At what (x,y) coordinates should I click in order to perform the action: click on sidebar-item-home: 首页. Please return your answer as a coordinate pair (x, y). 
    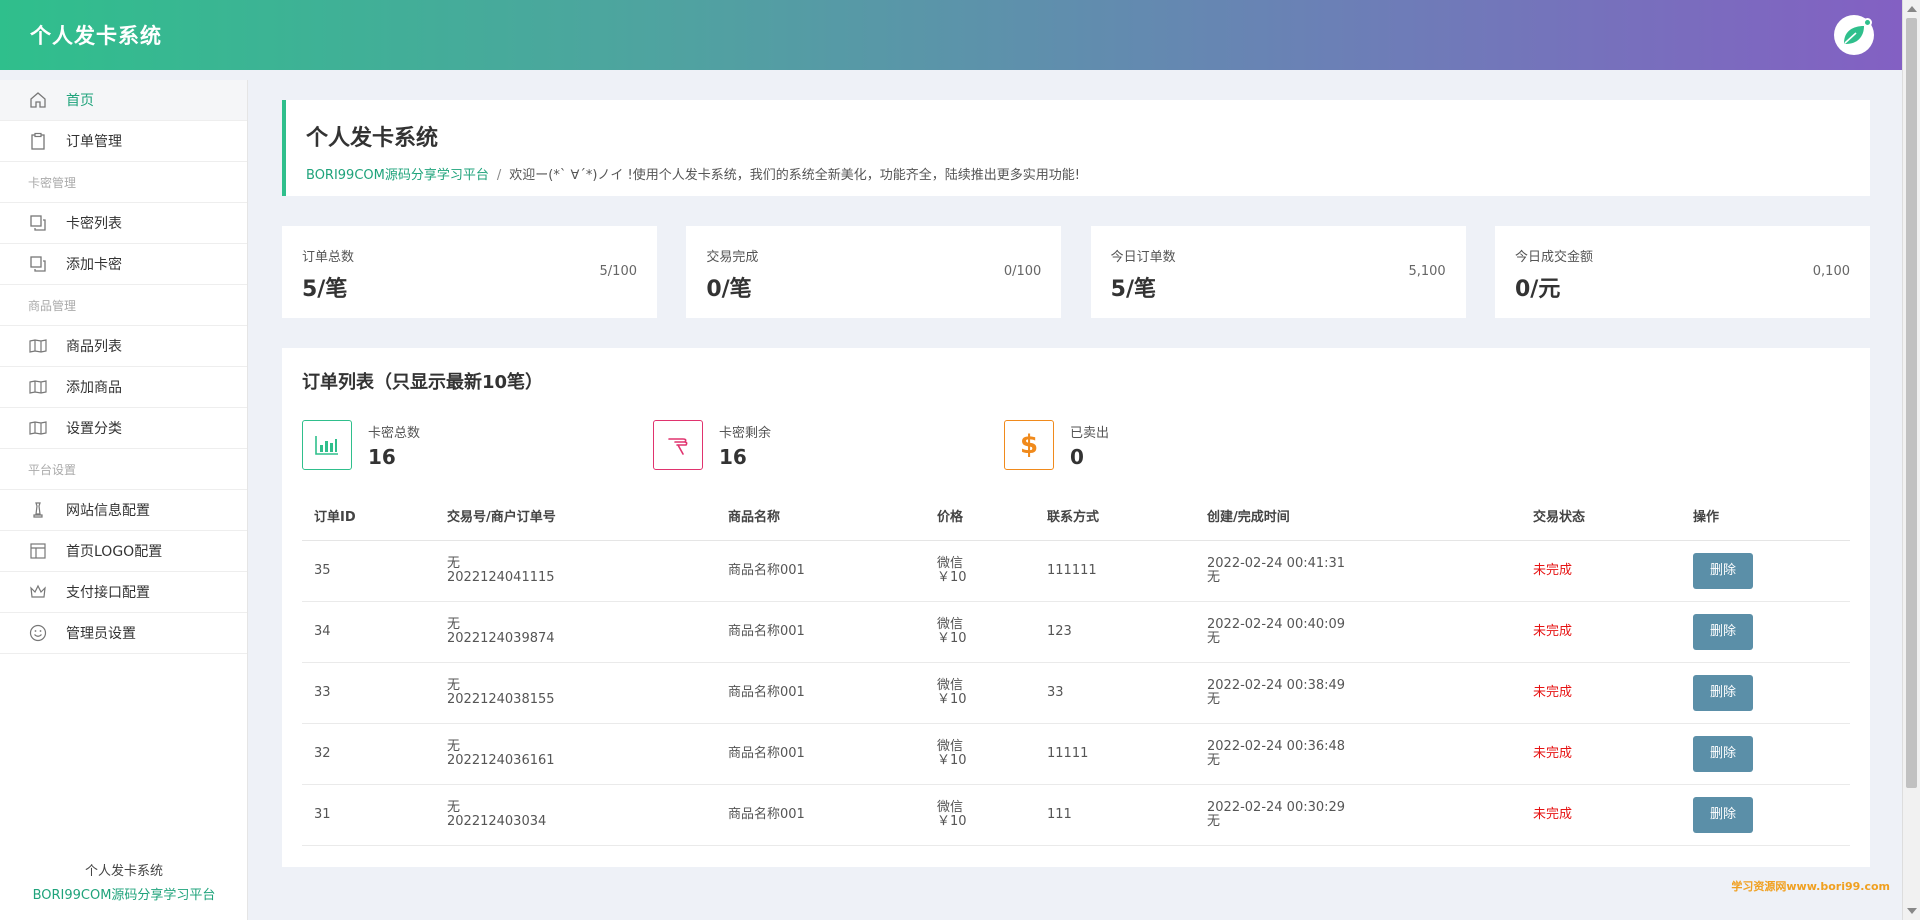
    Looking at the image, I should click on (123, 100).